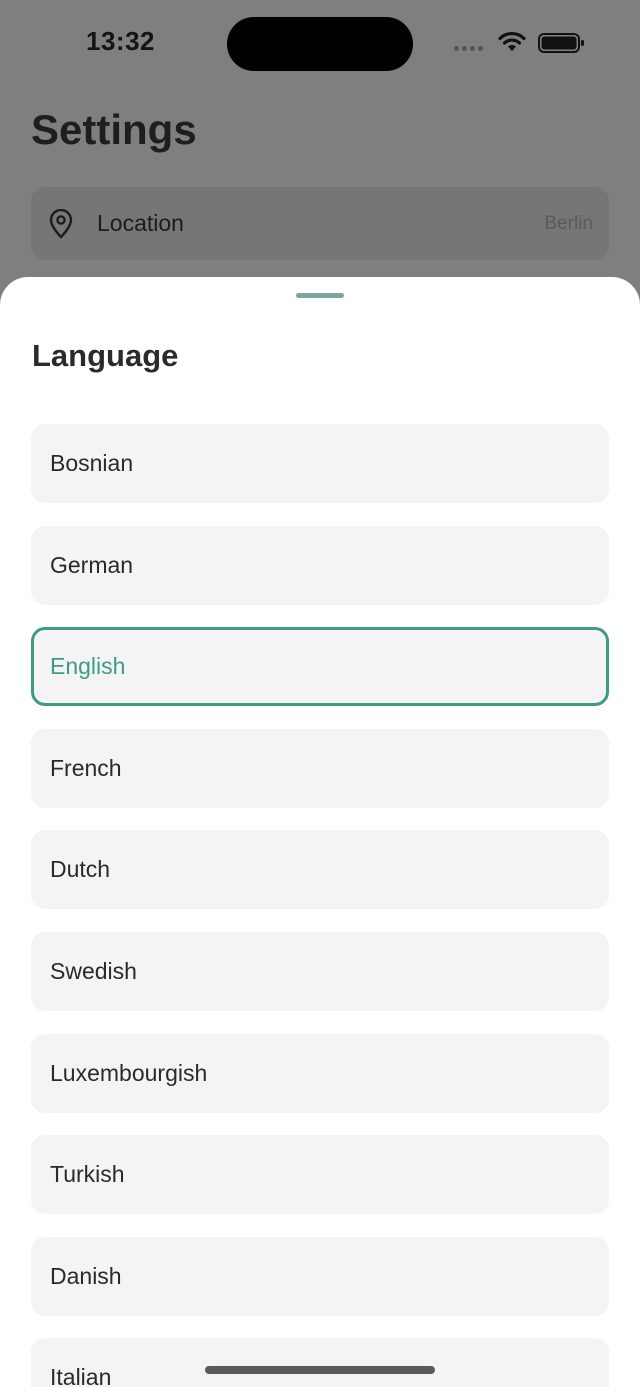 Image resolution: width=640 pixels, height=1387 pixels. What do you see at coordinates (114, 129) in the screenshot?
I see `page-title: Settings` at bounding box center [114, 129].